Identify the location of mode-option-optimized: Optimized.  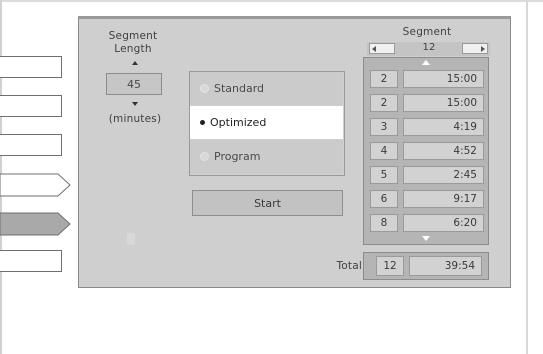
(266, 122).